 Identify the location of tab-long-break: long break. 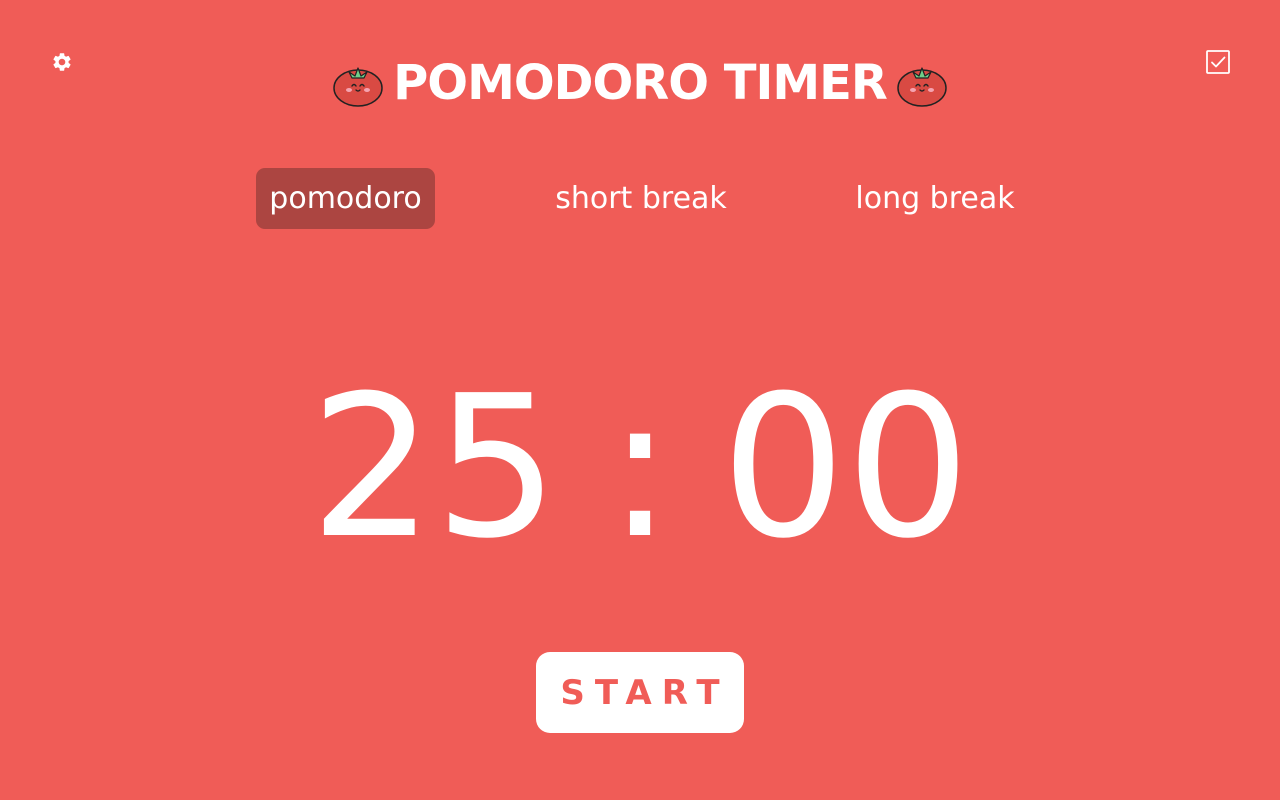
(935, 198).